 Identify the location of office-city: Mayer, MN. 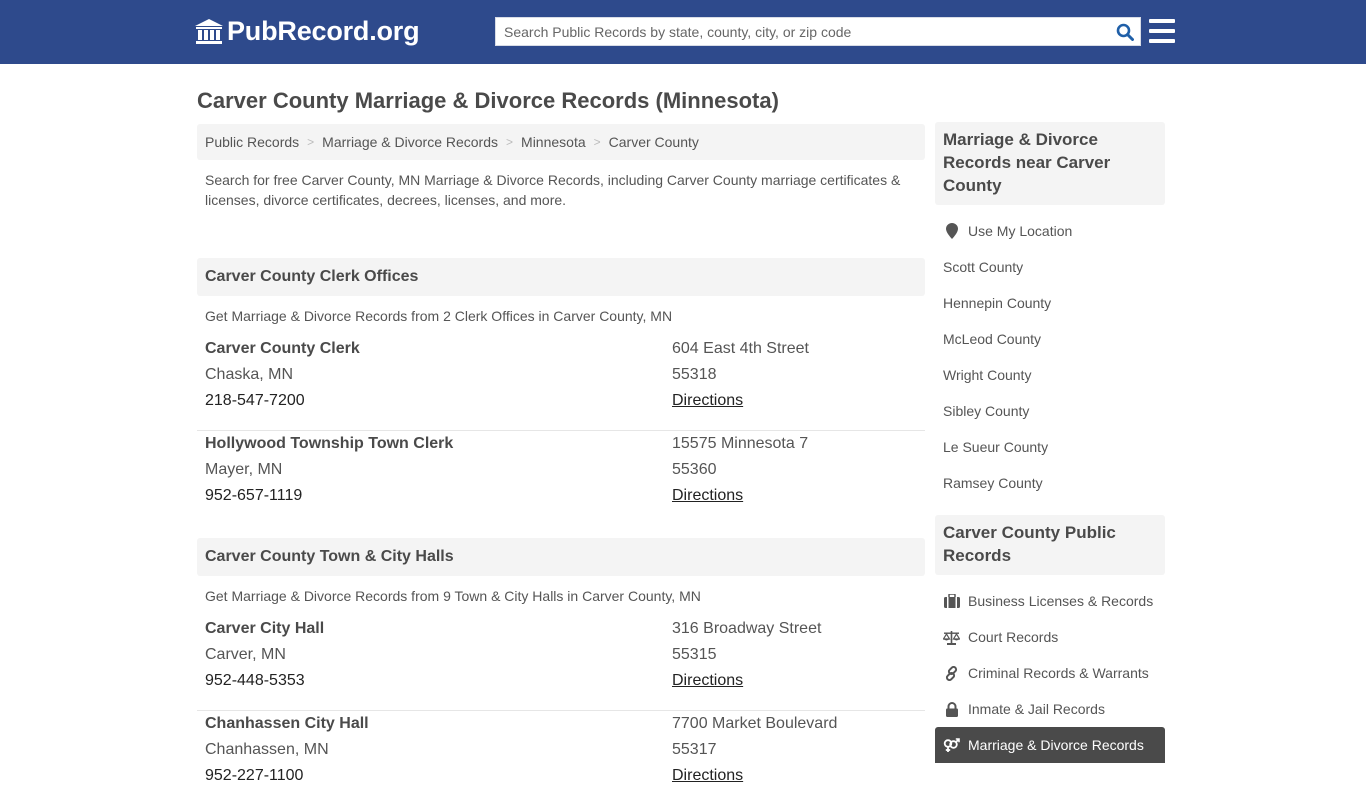
(244, 469).